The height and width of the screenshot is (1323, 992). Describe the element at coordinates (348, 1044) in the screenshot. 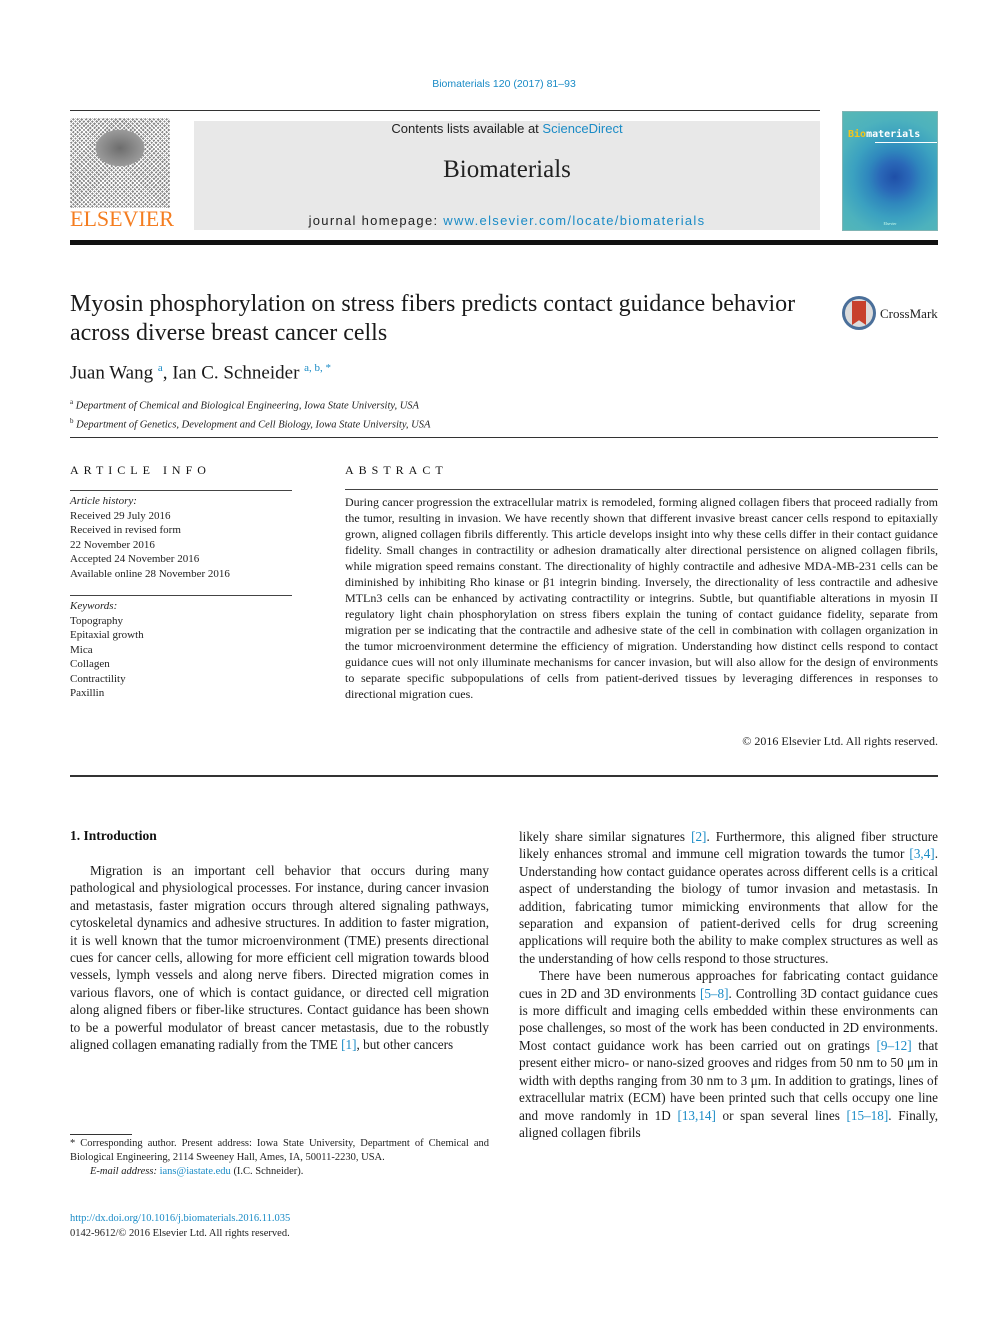

I see `reference-link: [1]` at that location.